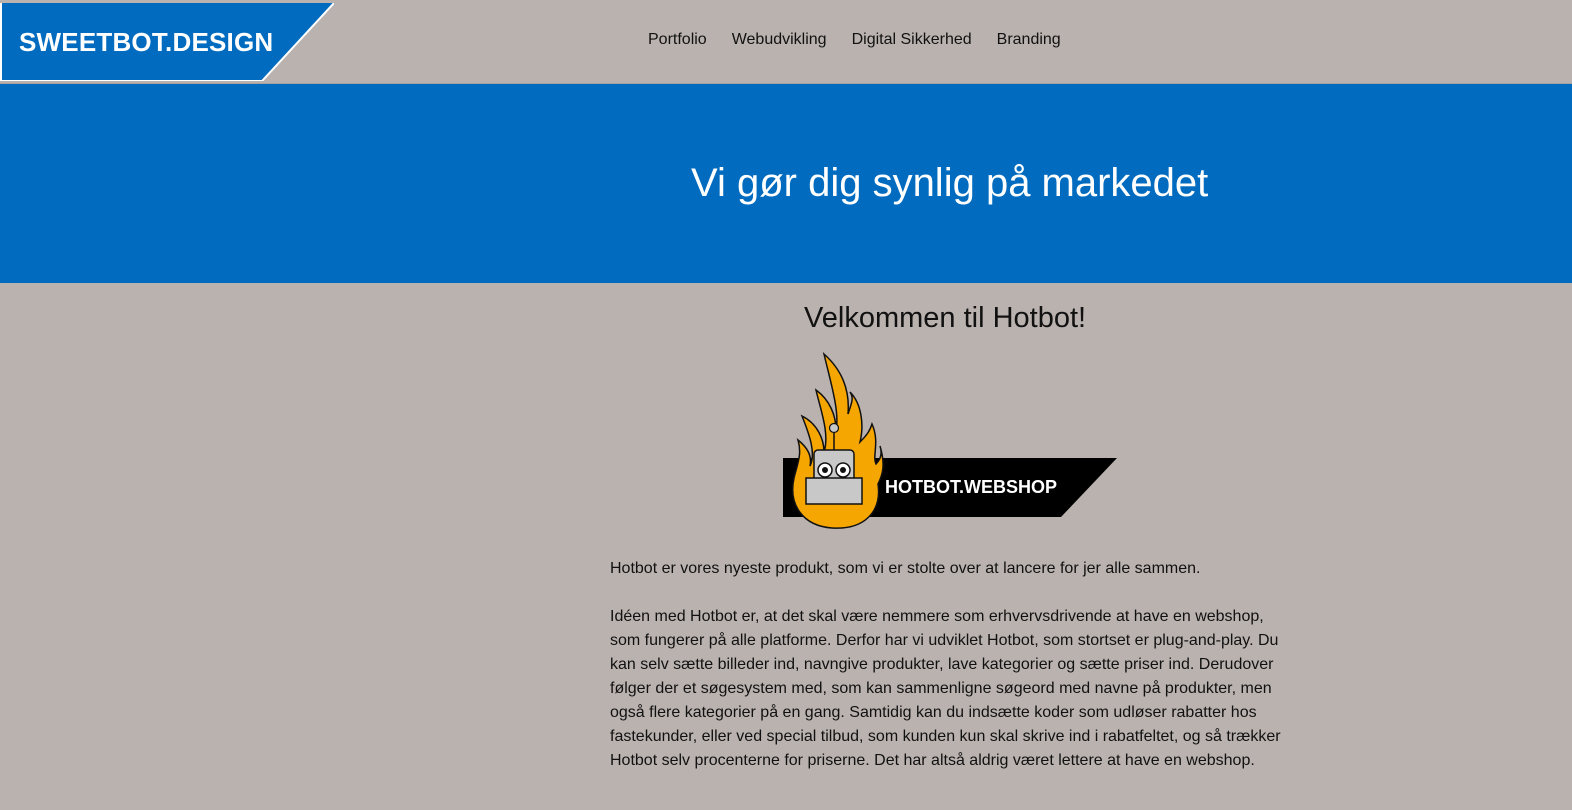  I want to click on logo-text: SWEETBOT.DESIGN, so click(146, 42).